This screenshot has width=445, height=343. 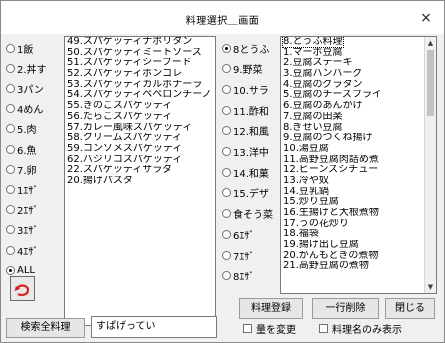 I want to click on list-item: 11.高野豆腐肉詰め煮, so click(x=358, y=160).